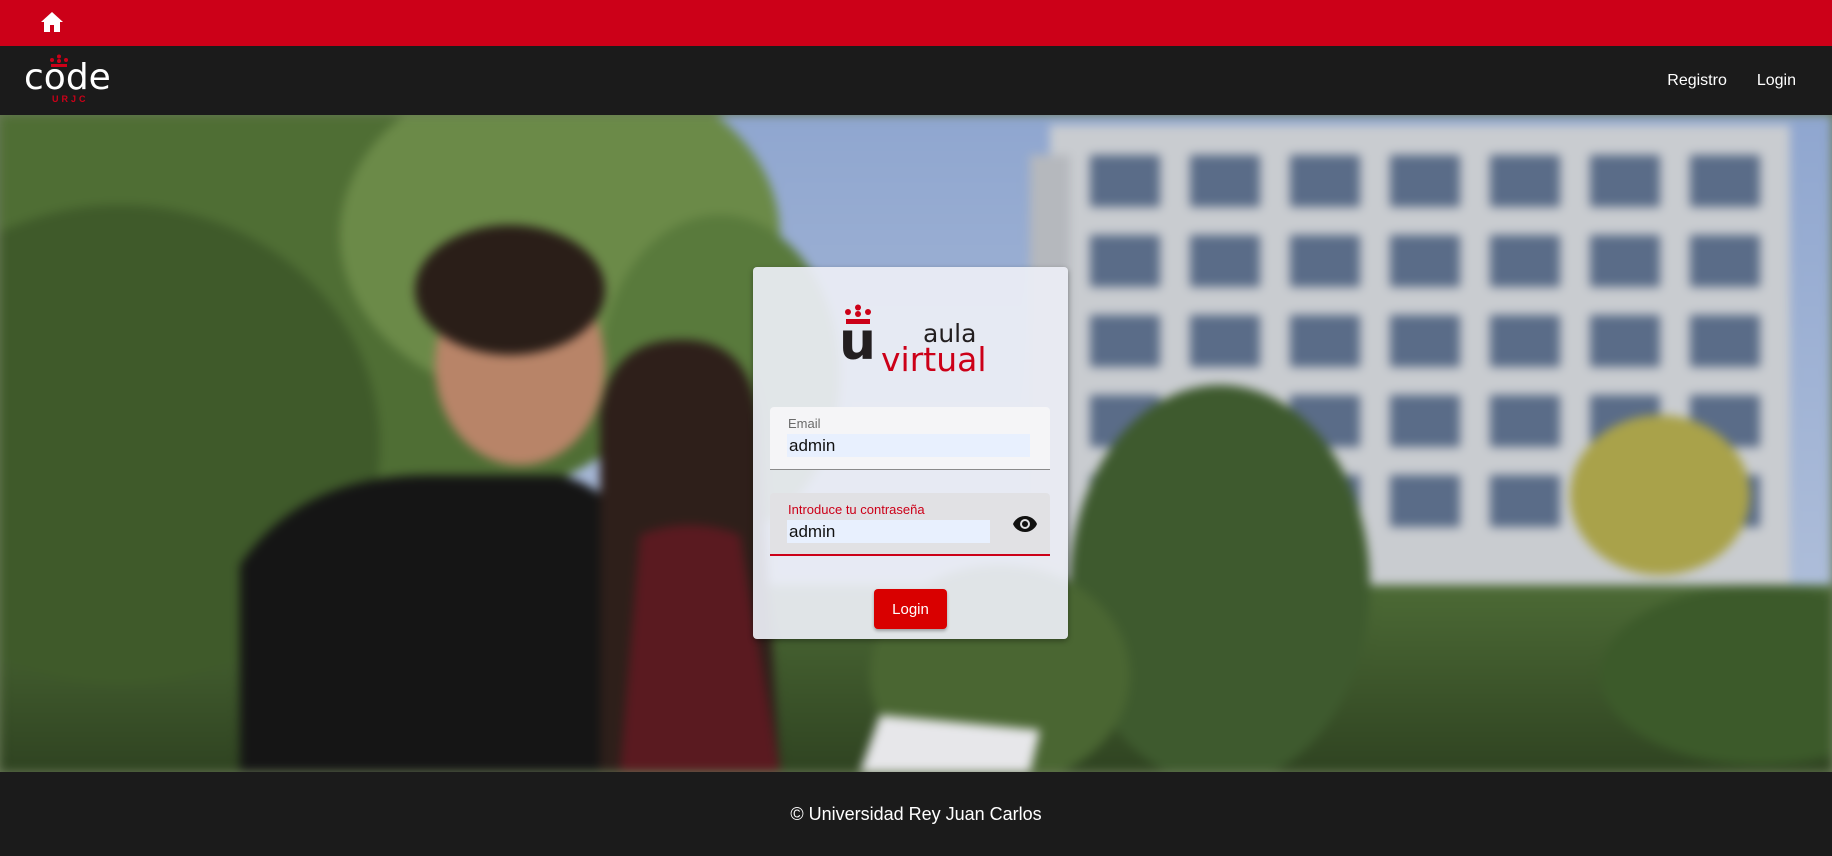 This screenshot has width=1832, height=856. I want to click on password-input, so click(888, 531).